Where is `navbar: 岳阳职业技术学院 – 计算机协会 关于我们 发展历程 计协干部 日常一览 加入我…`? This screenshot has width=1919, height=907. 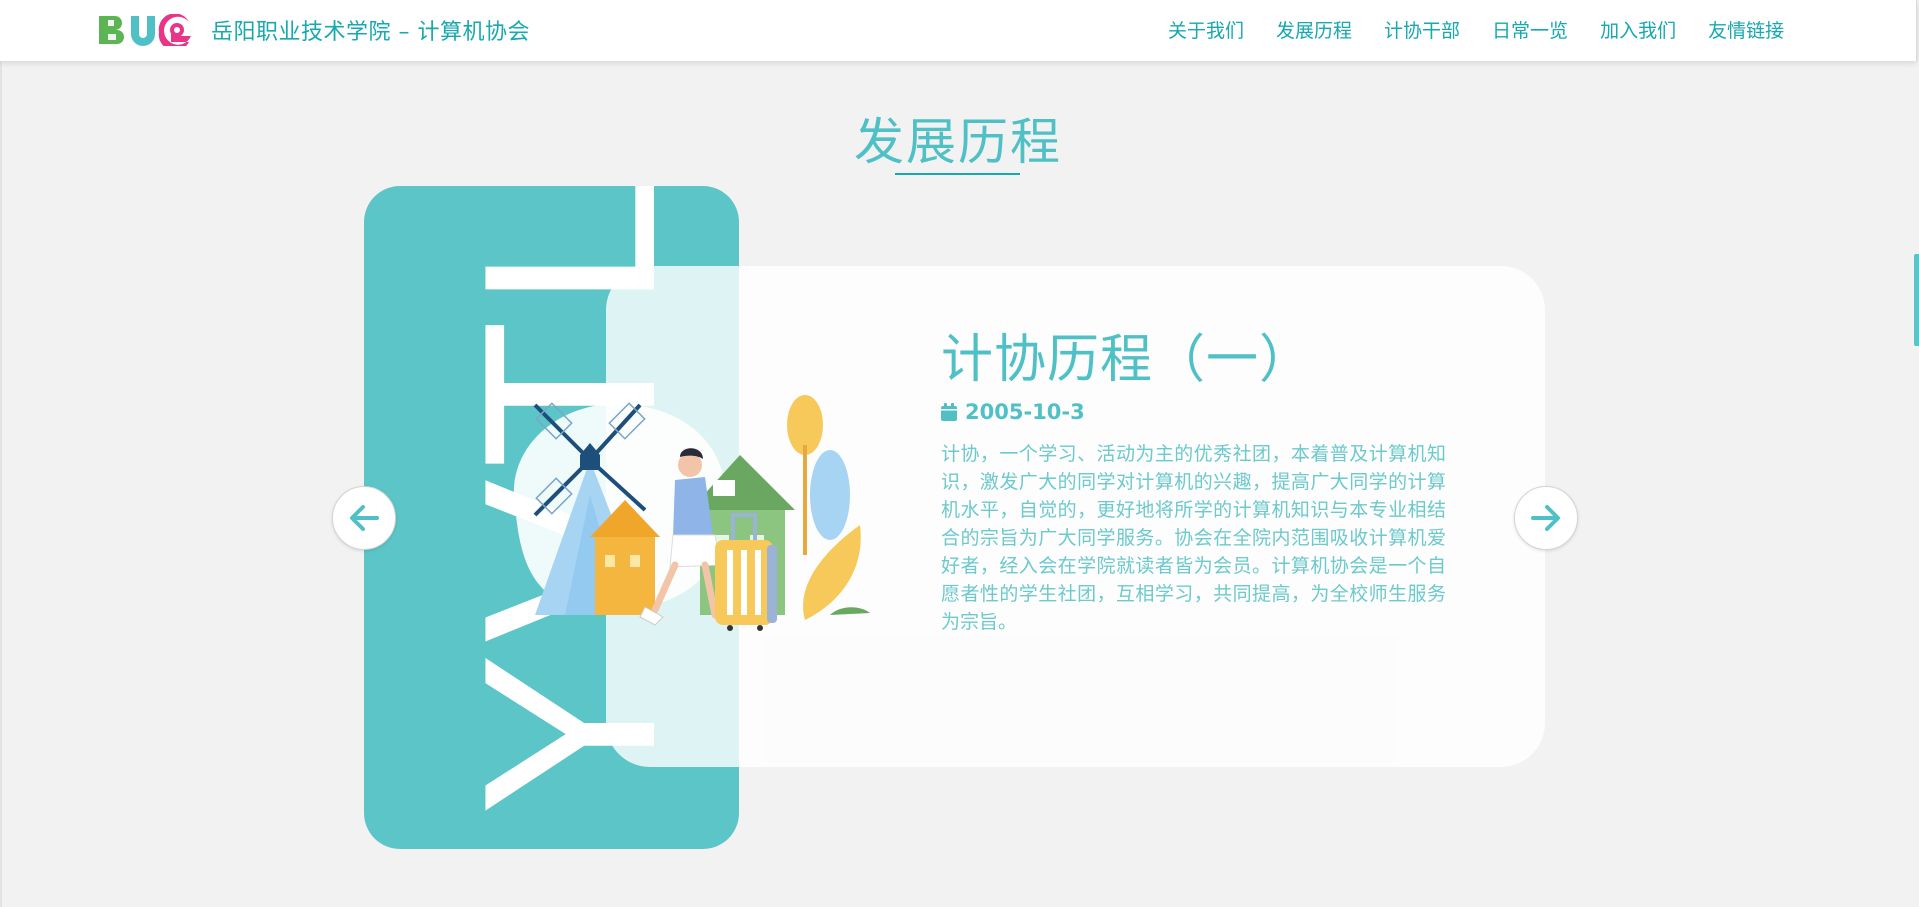 navbar: 岳阳职业技术学院 – 计算机协会 关于我们 发展历程 计协干部 日常一览 加入我… is located at coordinates (958, 30).